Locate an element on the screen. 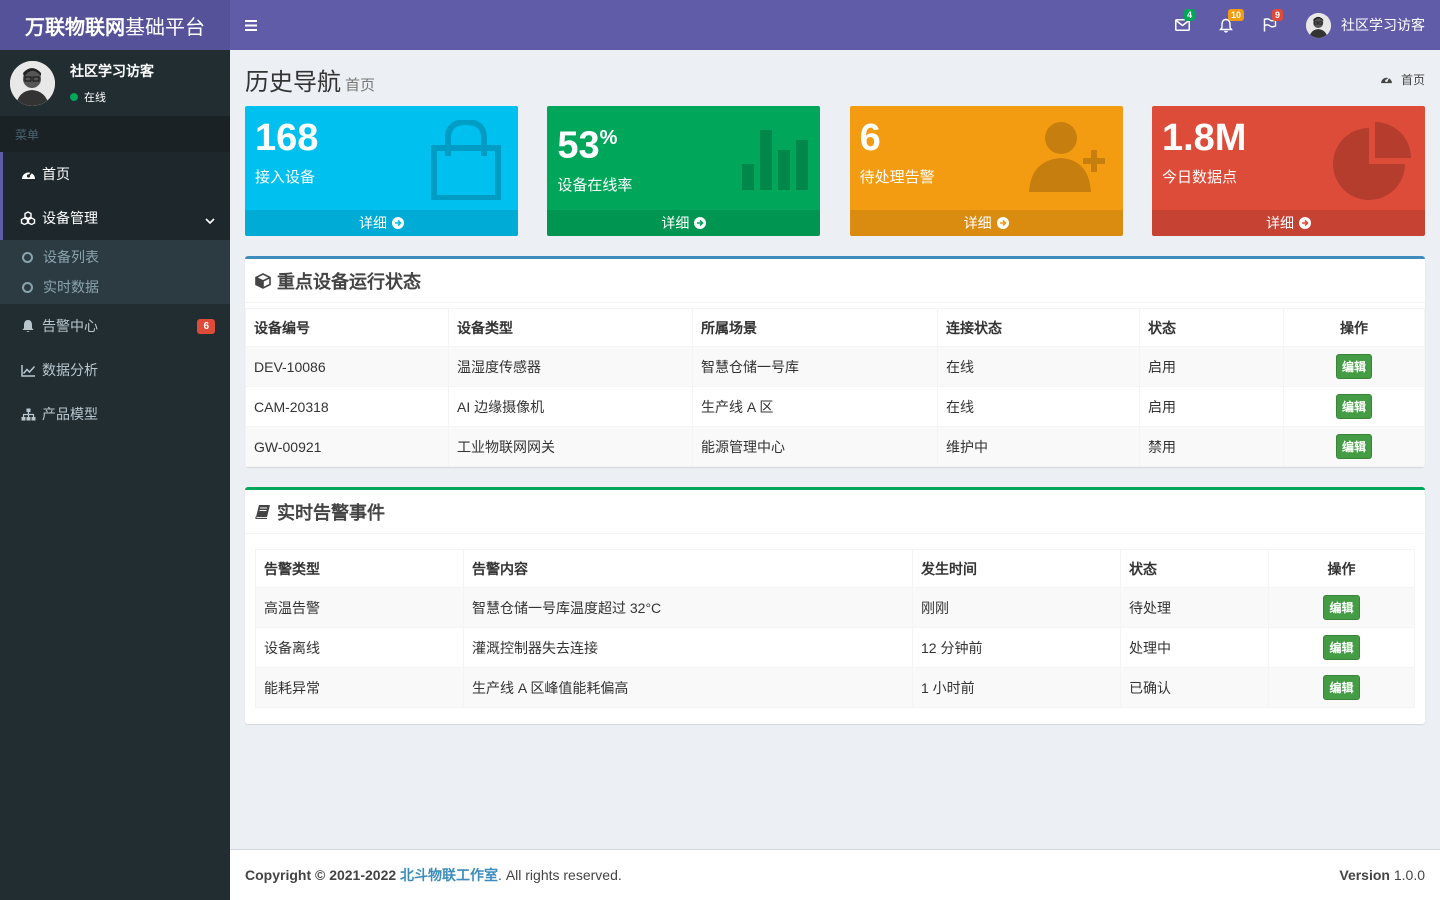  notifications-button: 10 is located at coordinates (1226, 25).